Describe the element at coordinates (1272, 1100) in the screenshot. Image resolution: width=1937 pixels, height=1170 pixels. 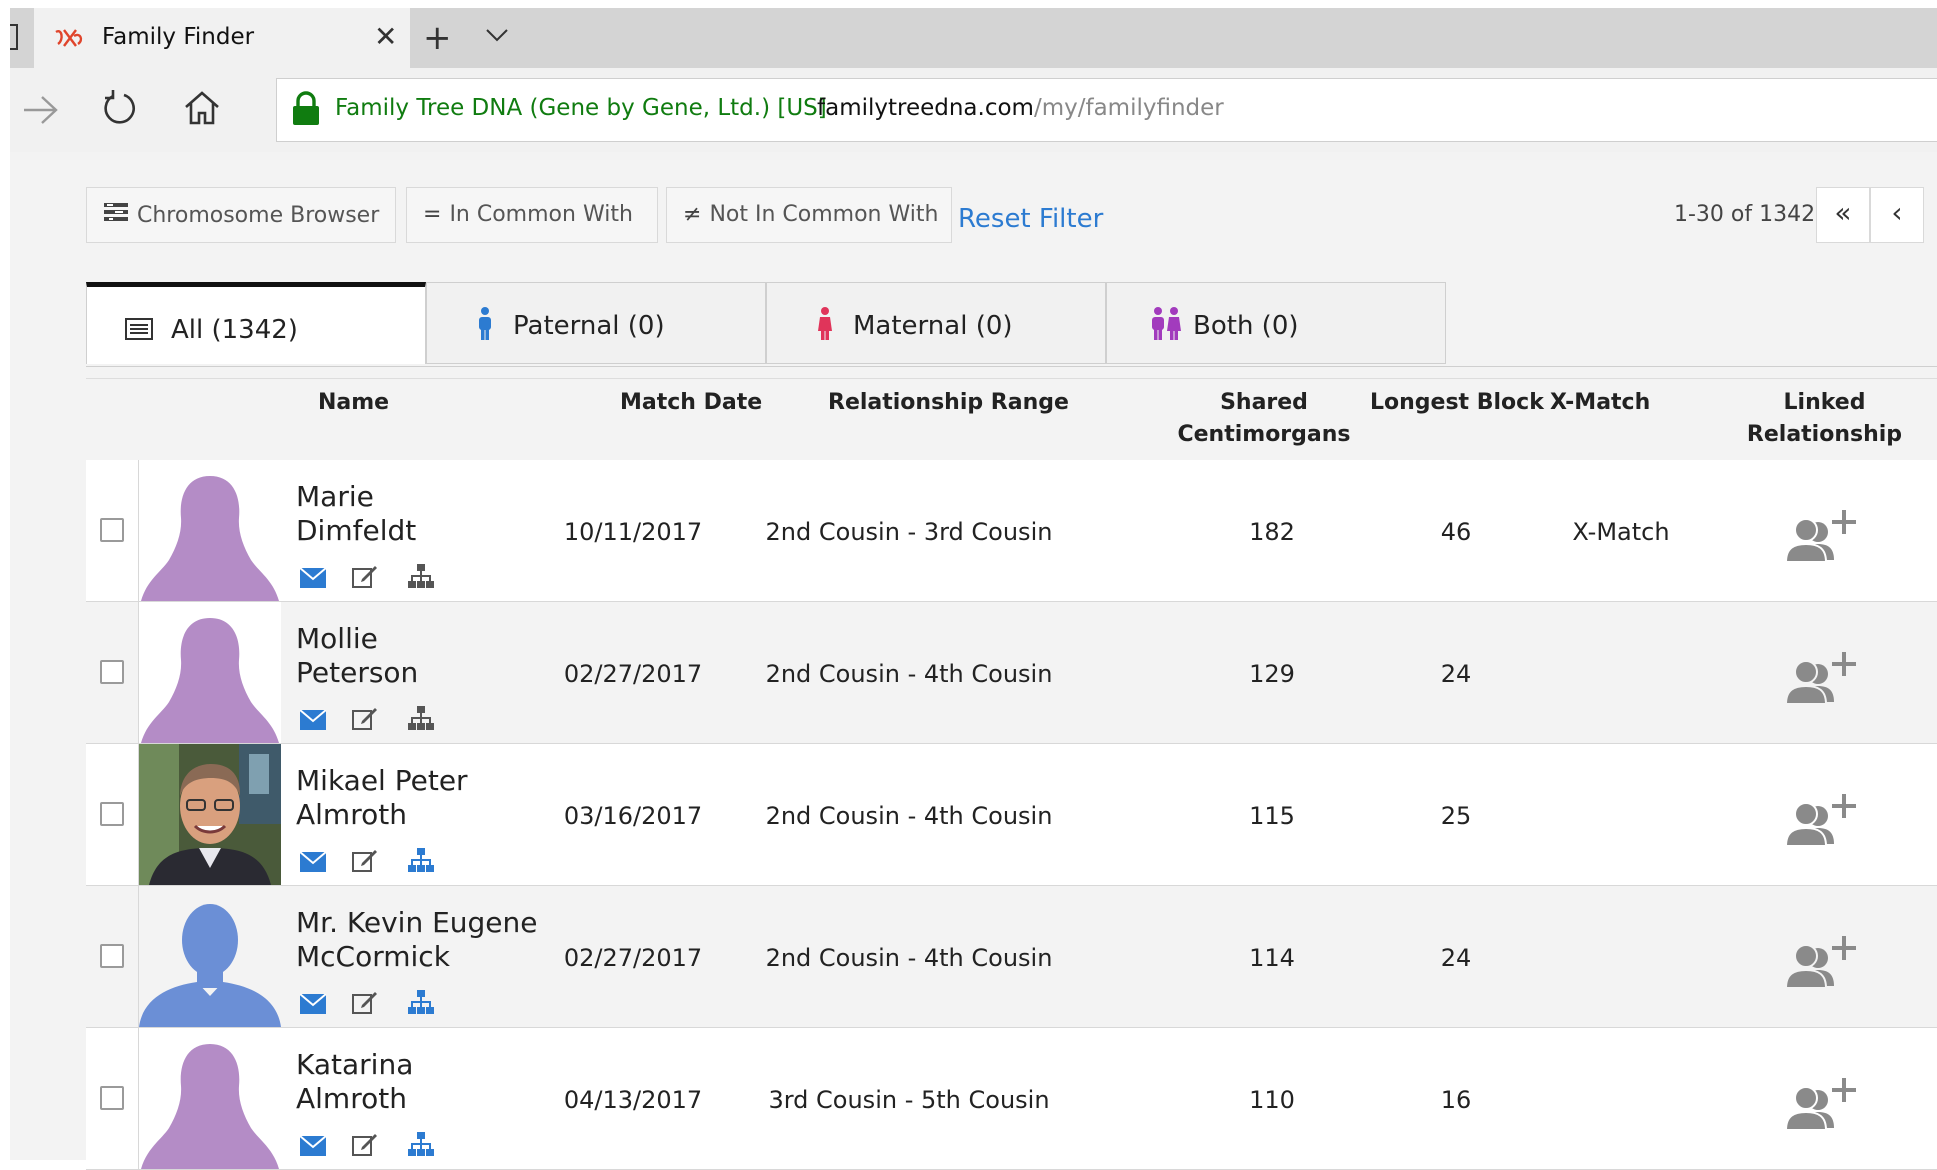
I see `shared-cm: 110` at that location.